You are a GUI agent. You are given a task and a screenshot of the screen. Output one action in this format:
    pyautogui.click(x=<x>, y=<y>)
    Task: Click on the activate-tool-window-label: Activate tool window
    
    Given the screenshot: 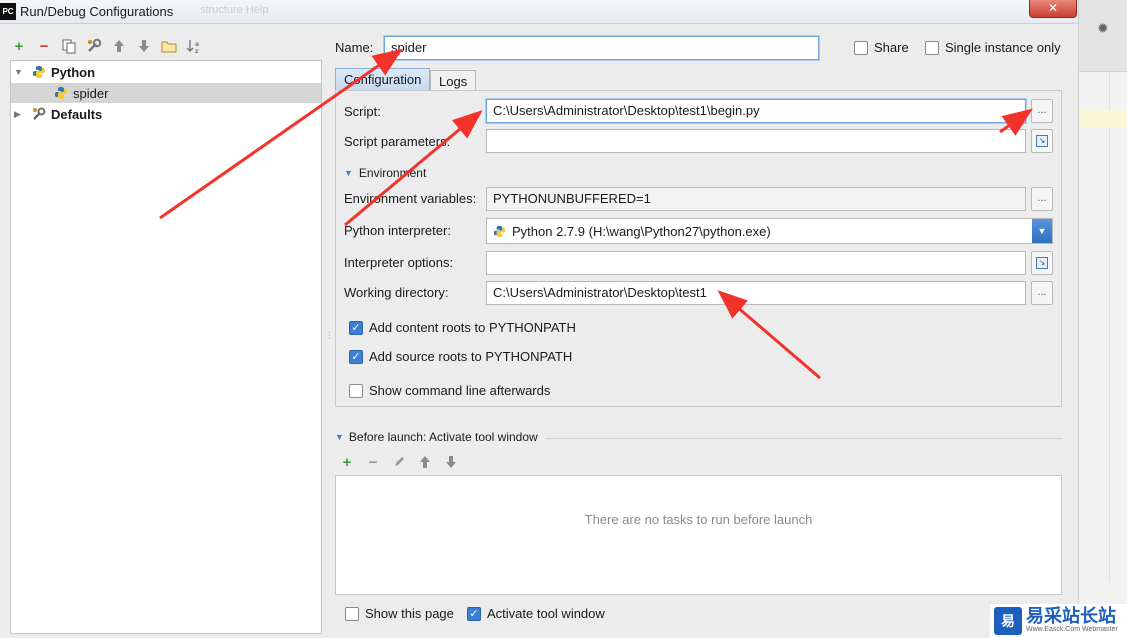 What is the action you would take?
    pyautogui.click(x=546, y=613)
    